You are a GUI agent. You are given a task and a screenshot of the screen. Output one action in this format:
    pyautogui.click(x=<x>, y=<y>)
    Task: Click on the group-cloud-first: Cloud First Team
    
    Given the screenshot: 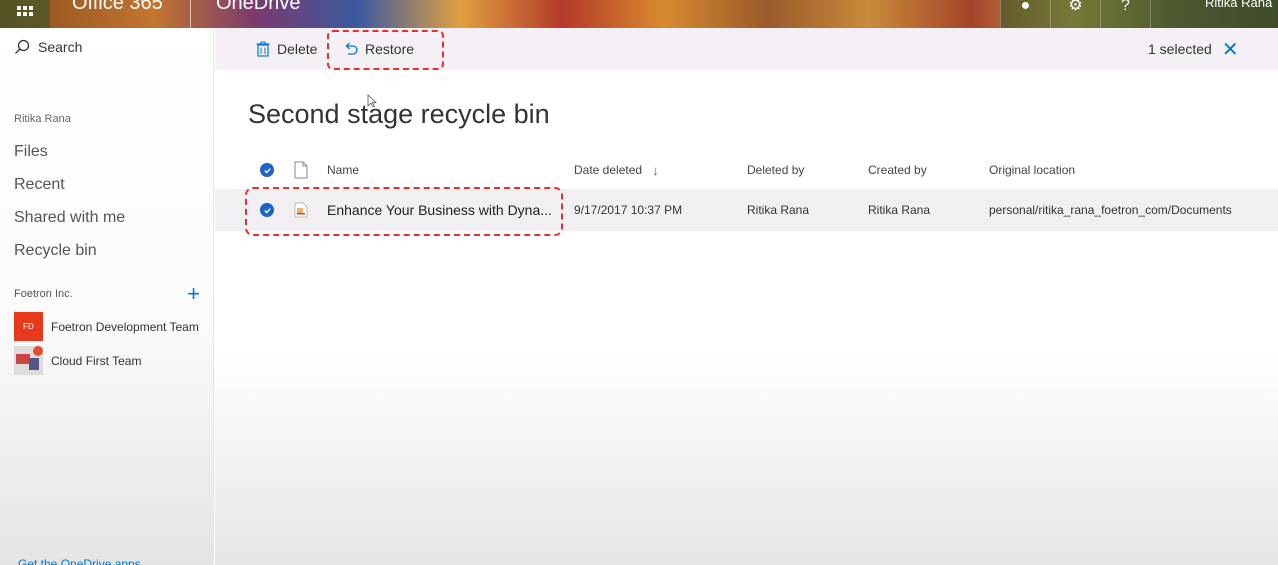 What is the action you would take?
    pyautogui.click(x=112, y=360)
    